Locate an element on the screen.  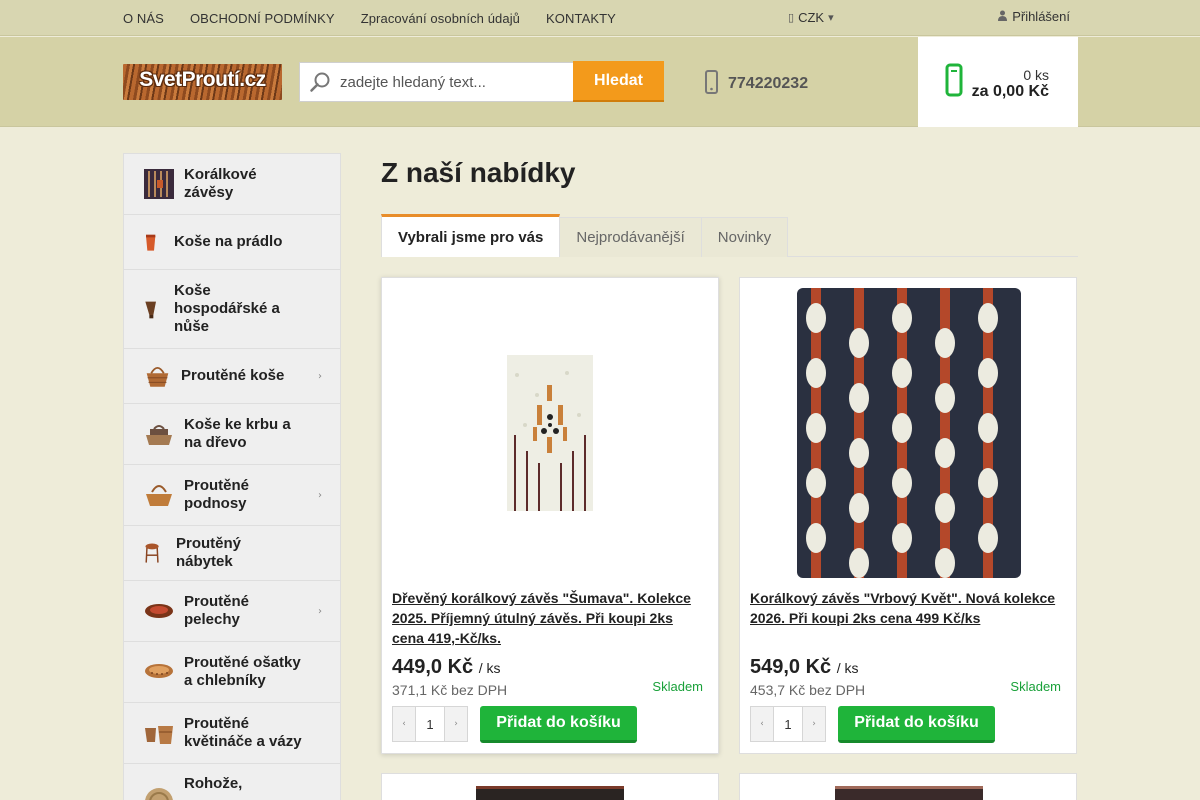
wicker-stool-icon is located at coordinates (152, 553).